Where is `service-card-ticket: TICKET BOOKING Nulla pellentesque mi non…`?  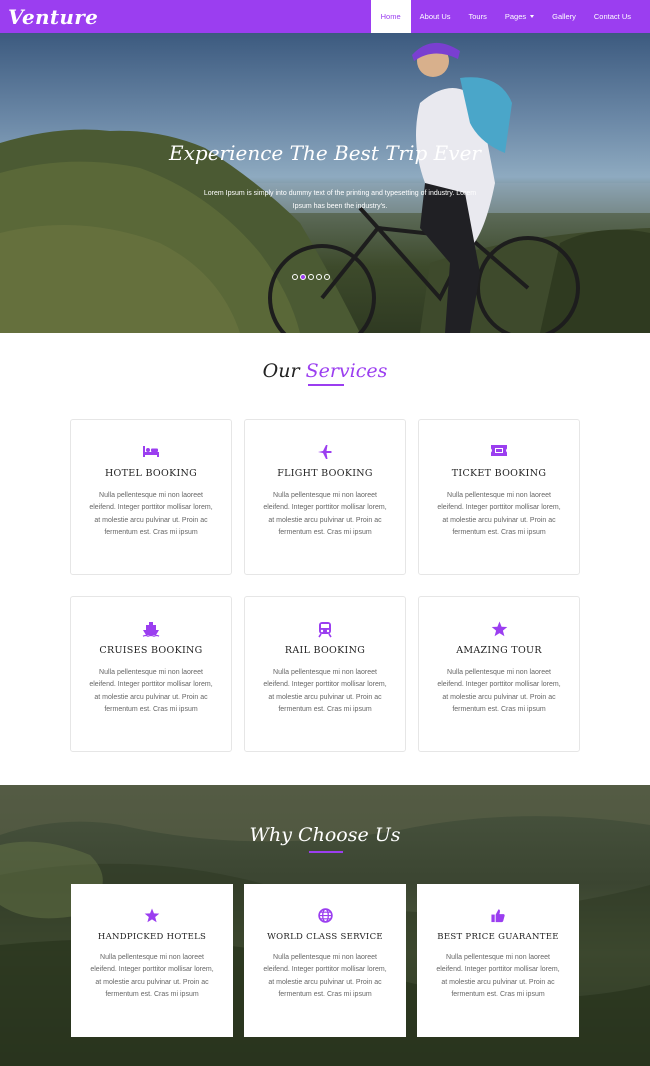 service-card-ticket: TICKET BOOKING Nulla pellentesque mi non… is located at coordinates (499, 497).